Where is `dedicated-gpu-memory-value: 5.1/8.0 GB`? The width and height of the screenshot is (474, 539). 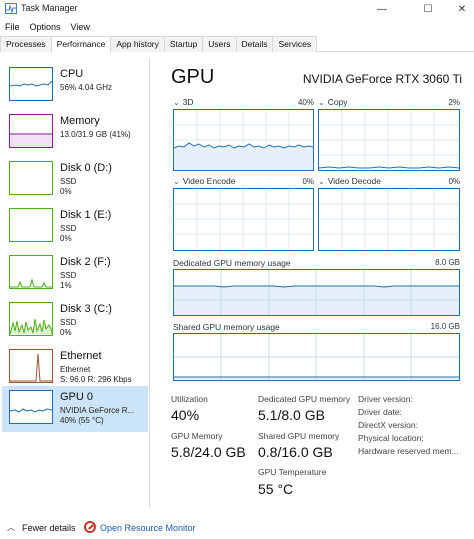
dedicated-gpu-memory-value: 5.1/8.0 GB is located at coordinates (291, 415).